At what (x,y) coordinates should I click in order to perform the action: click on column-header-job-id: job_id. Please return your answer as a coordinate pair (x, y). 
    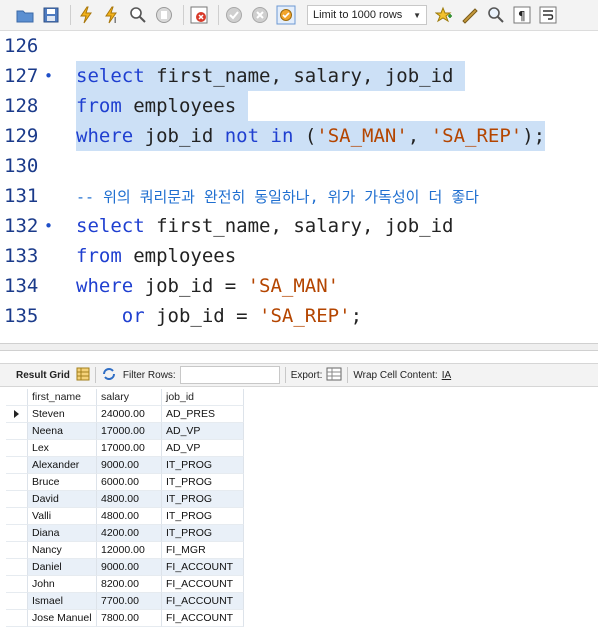
    Looking at the image, I should click on (203, 397).